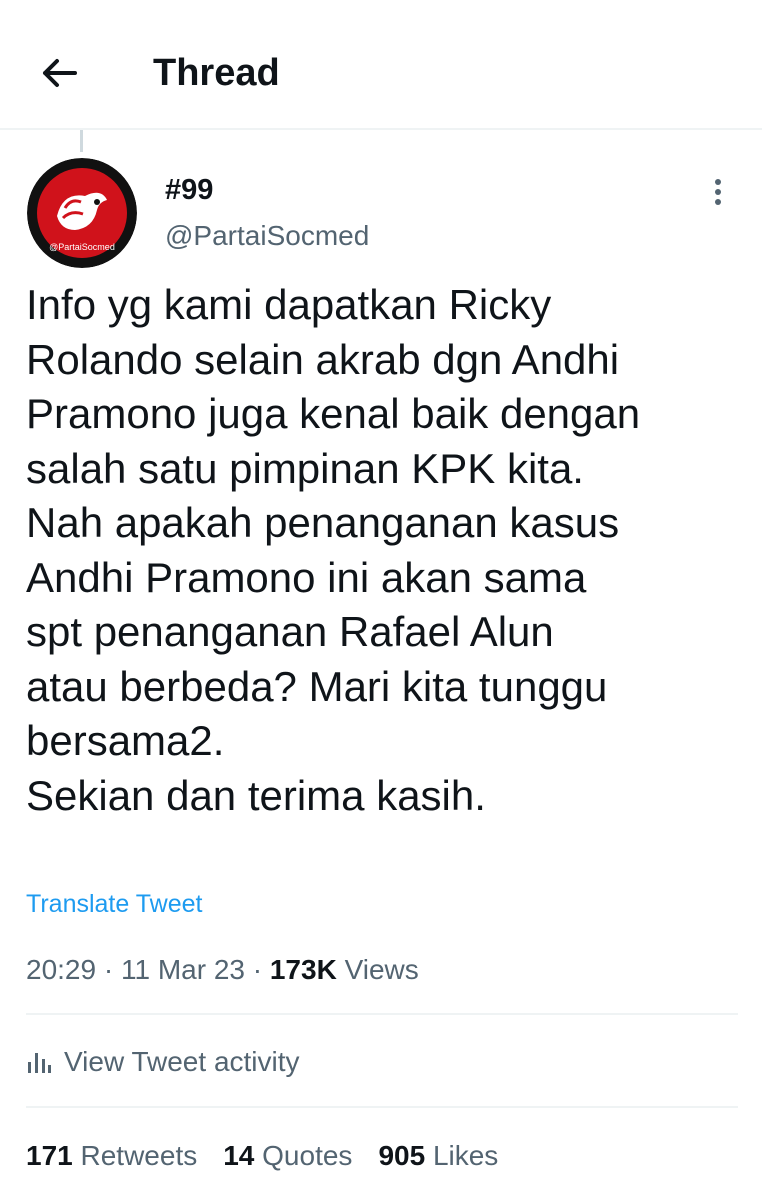  I want to click on author-handle: @PartaiSocmed, so click(267, 236).